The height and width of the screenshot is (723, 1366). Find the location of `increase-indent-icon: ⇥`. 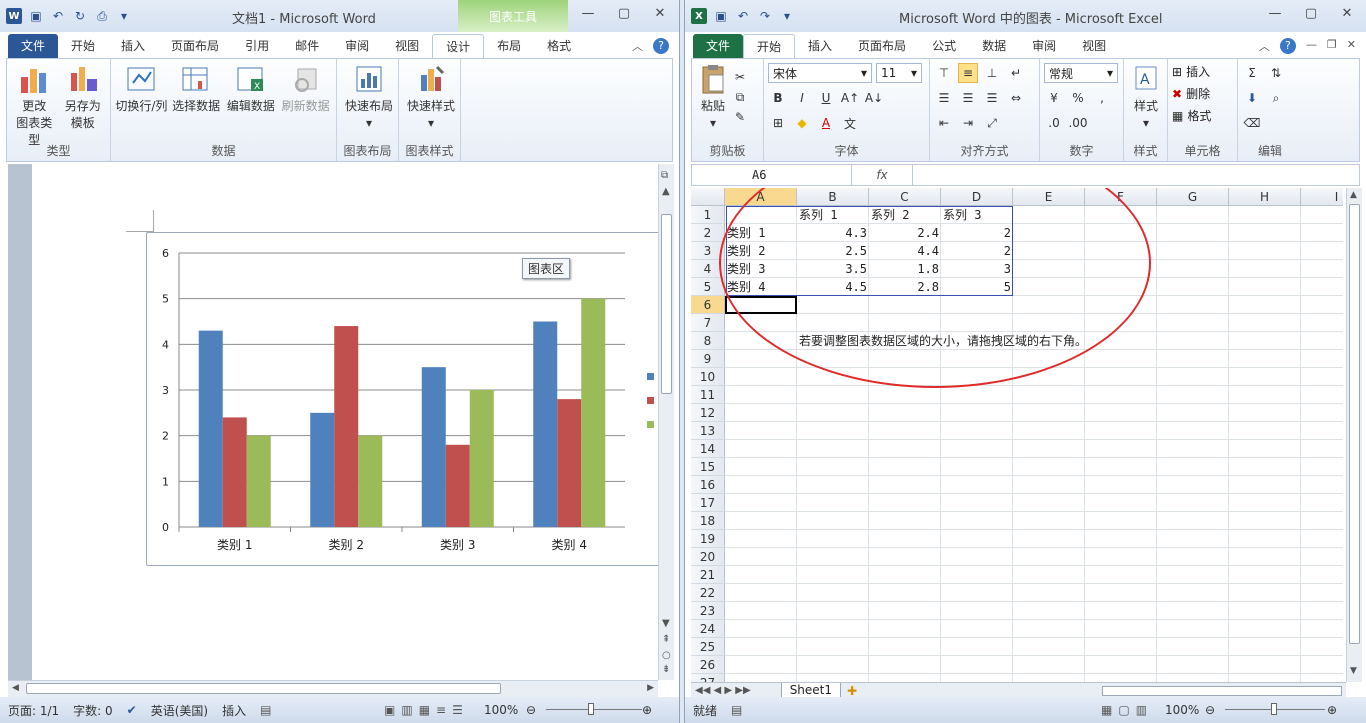

increase-indent-icon: ⇥ is located at coordinates (968, 123).